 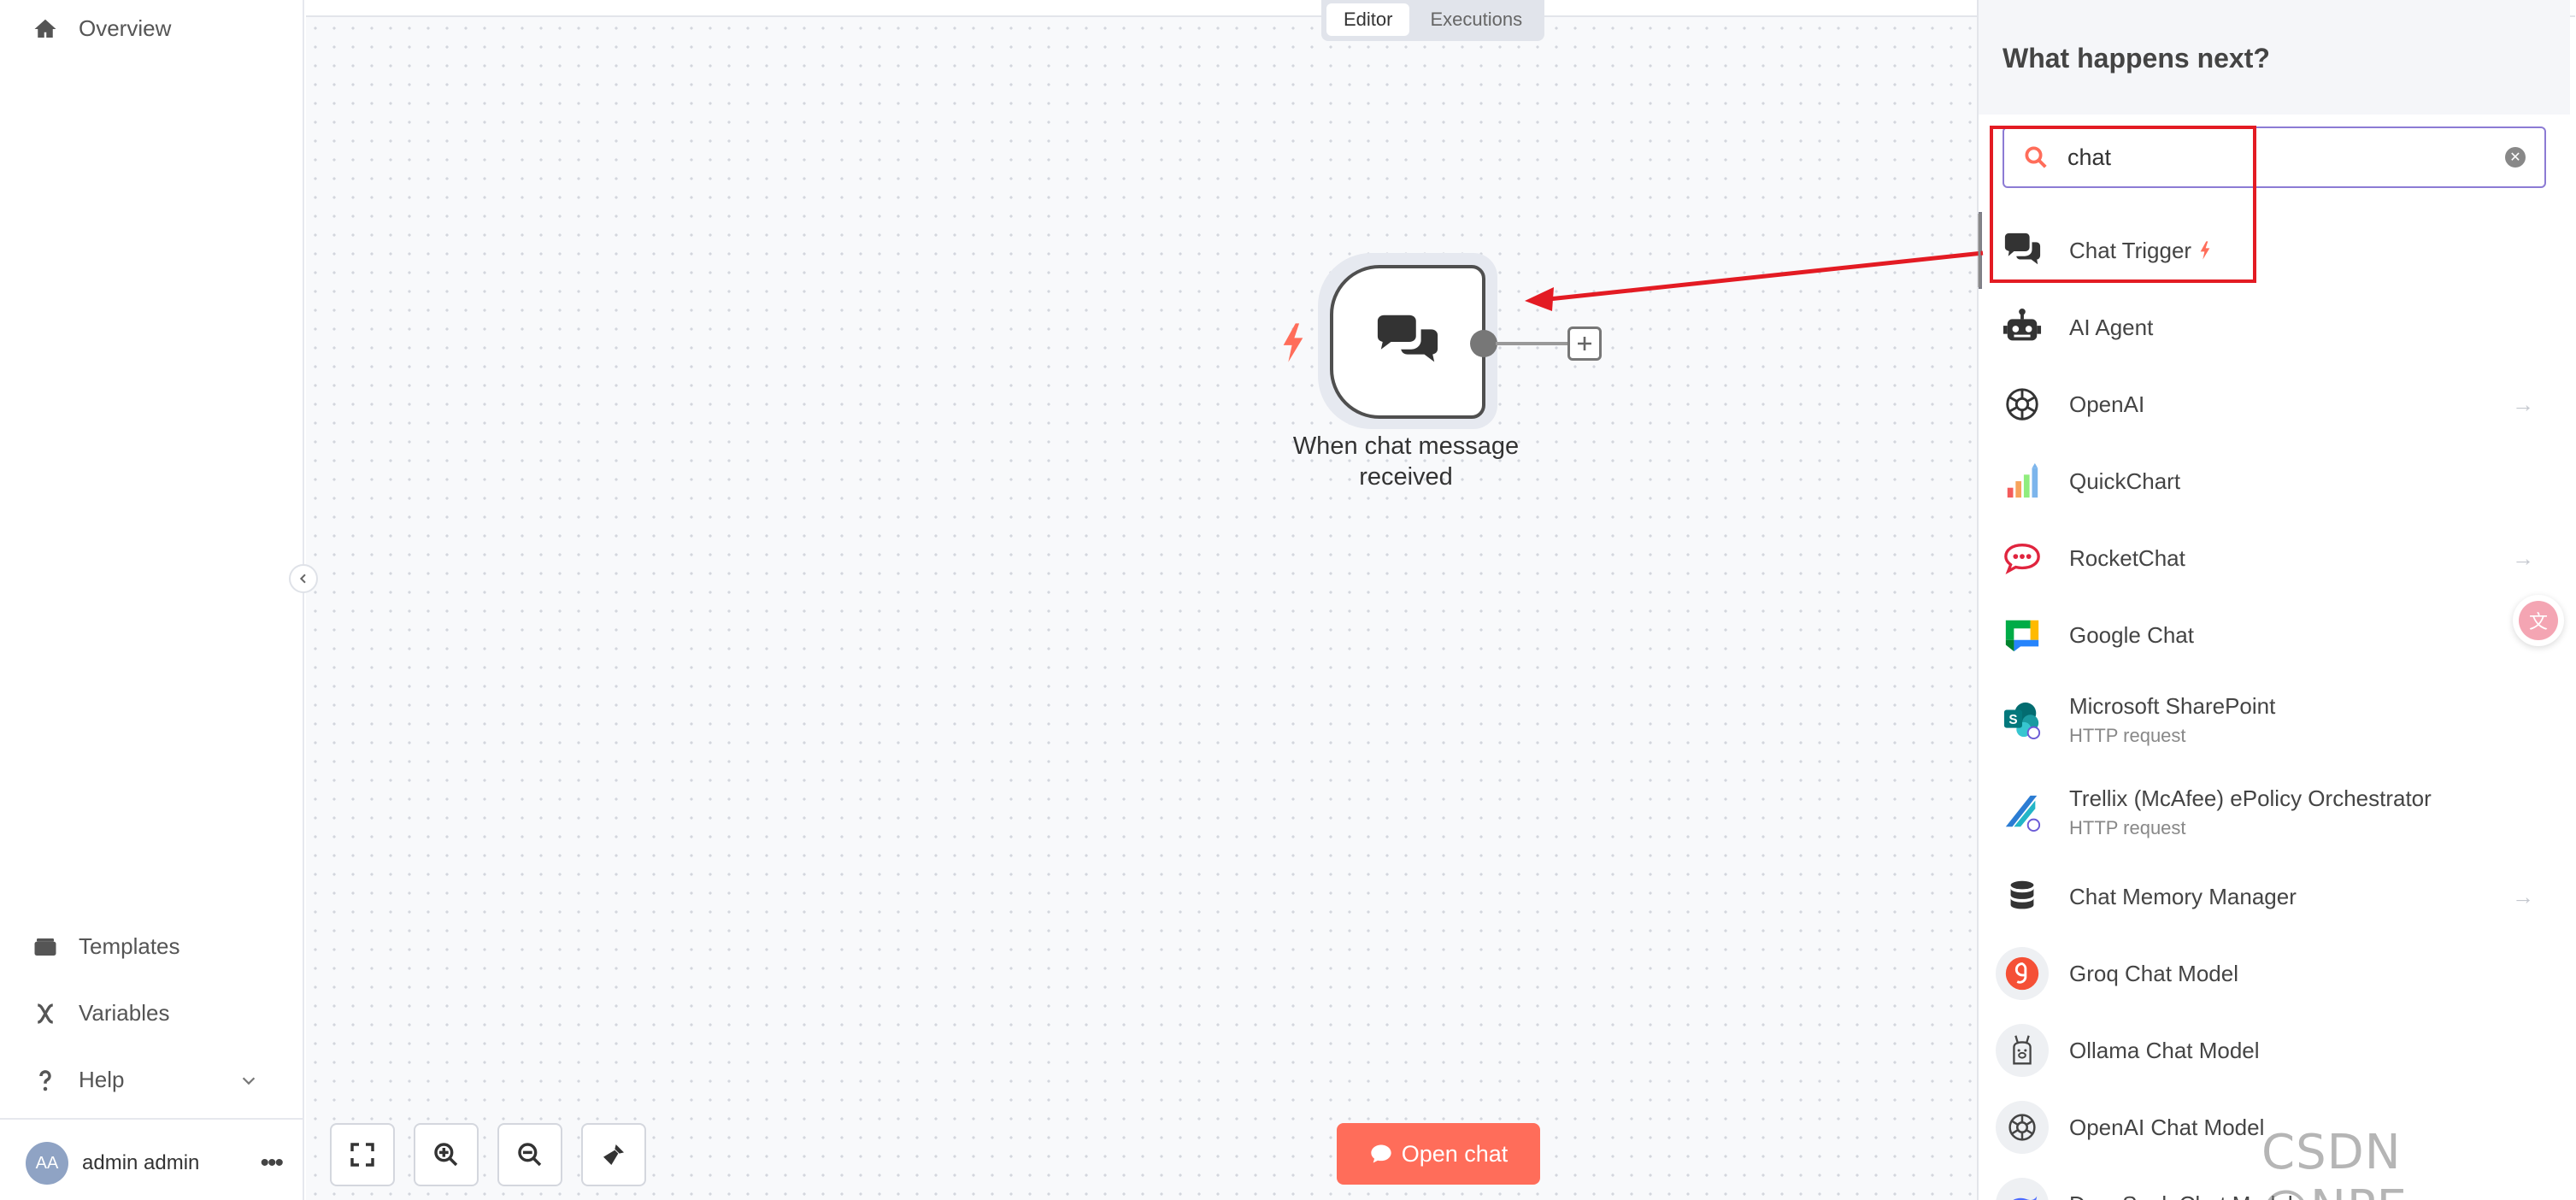 I want to click on fullscreen-icon, so click(x=362, y=1155).